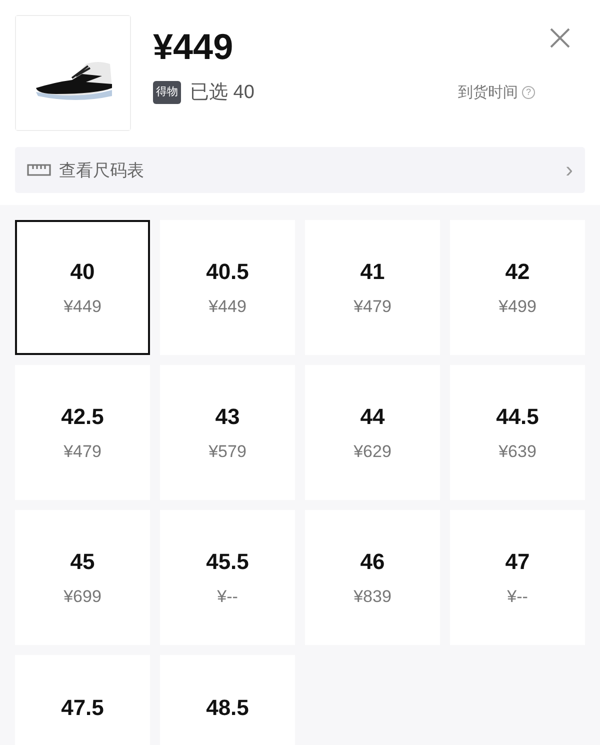 This screenshot has height=745, width=600. What do you see at coordinates (82, 432) in the screenshot?
I see `size-option: 42.5 ¥479` at bounding box center [82, 432].